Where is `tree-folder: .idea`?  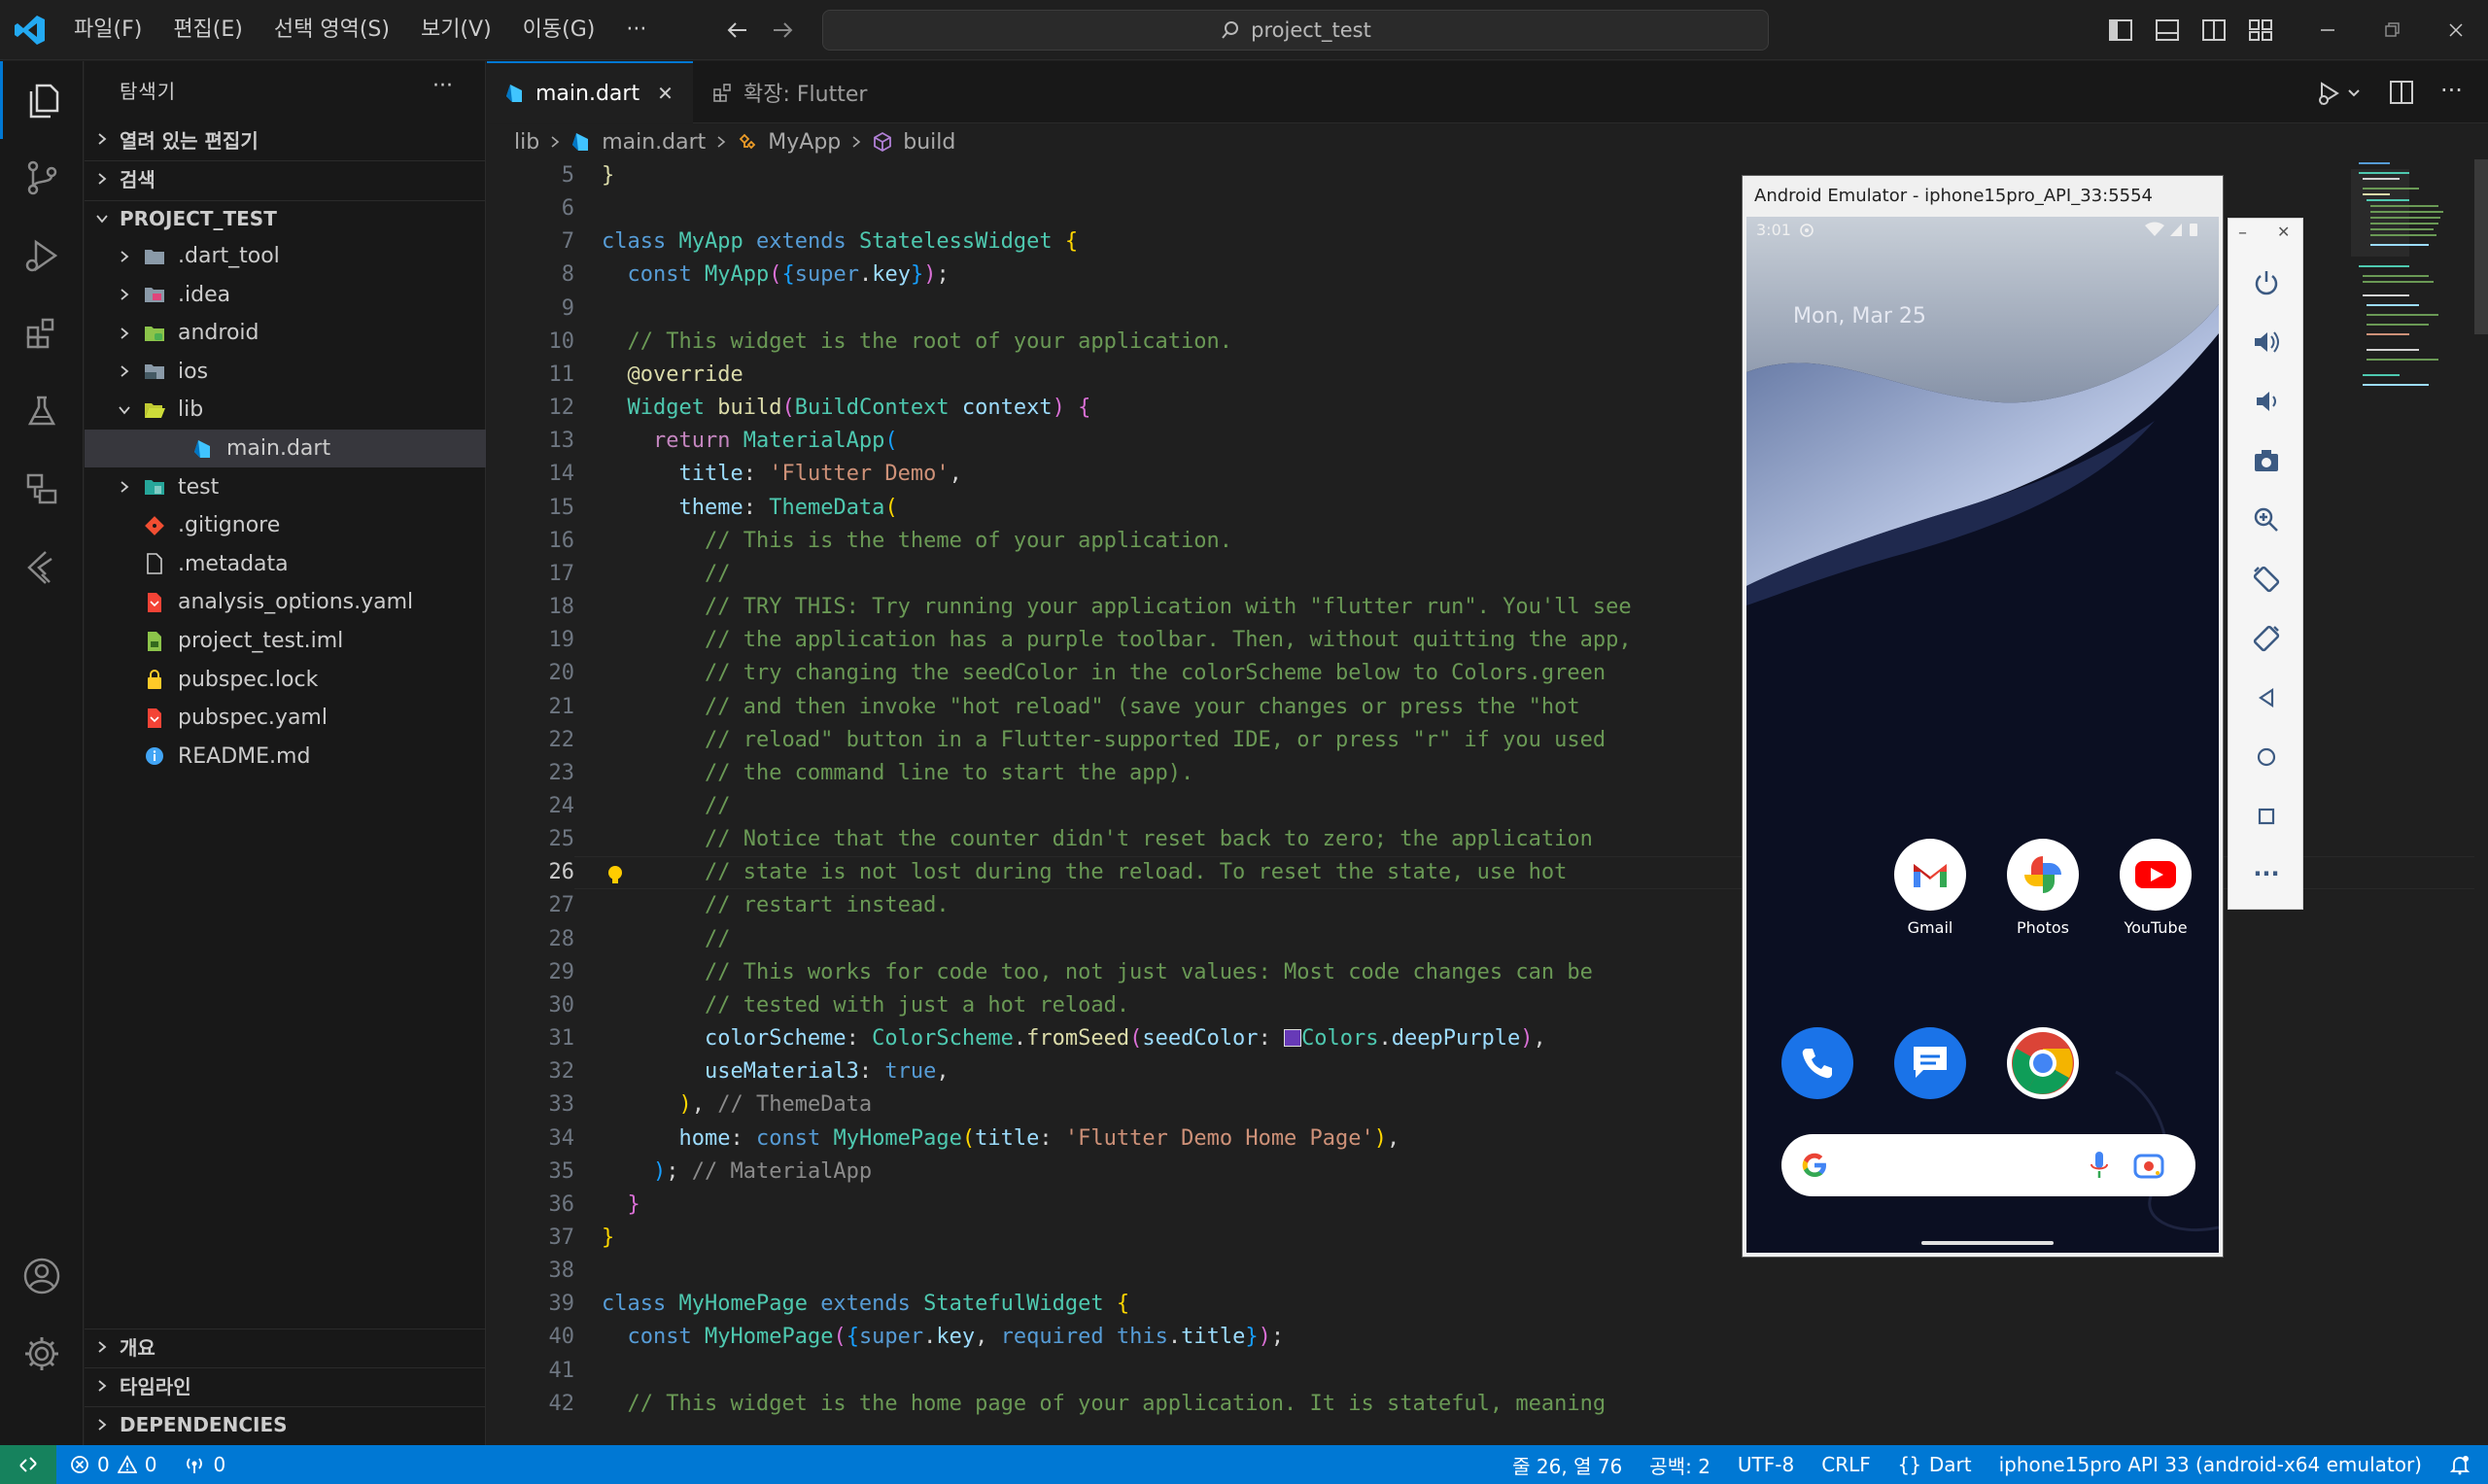 tree-folder: .idea is located at coordinates (285, 295).